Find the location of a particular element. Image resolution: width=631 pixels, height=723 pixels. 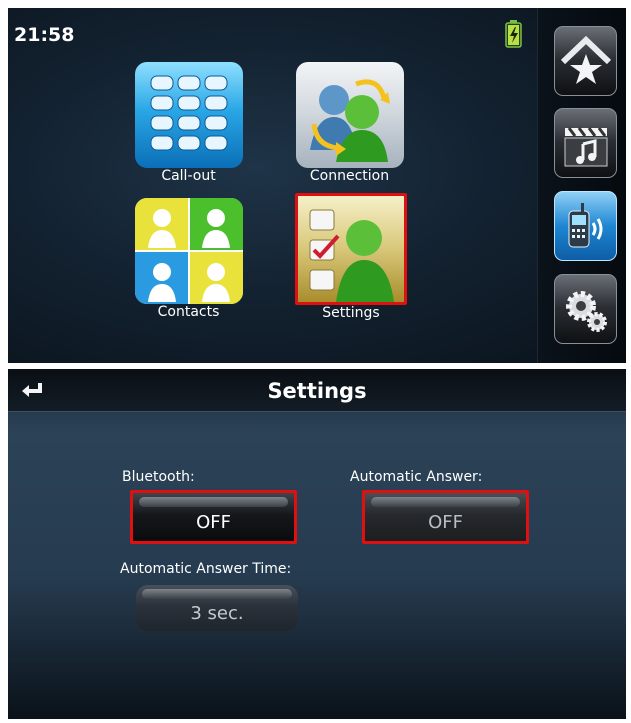

app-label: Contacts is located at coordinates (188, 312).